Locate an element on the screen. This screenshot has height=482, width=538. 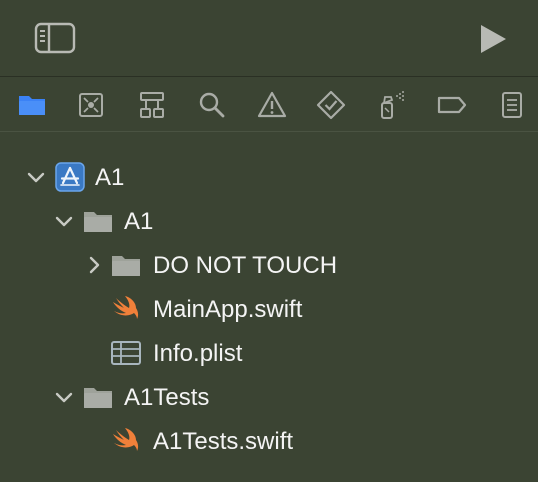
tree-row-file-info: Info.plist is located at coordinates (269, 353).